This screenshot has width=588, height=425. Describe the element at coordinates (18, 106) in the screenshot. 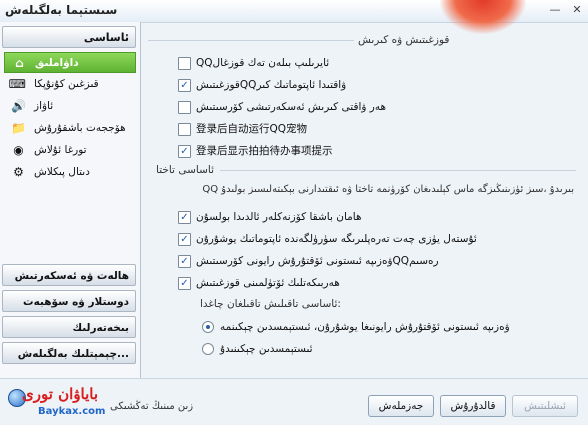

I see `speaker-icon: 🔊` at that location.